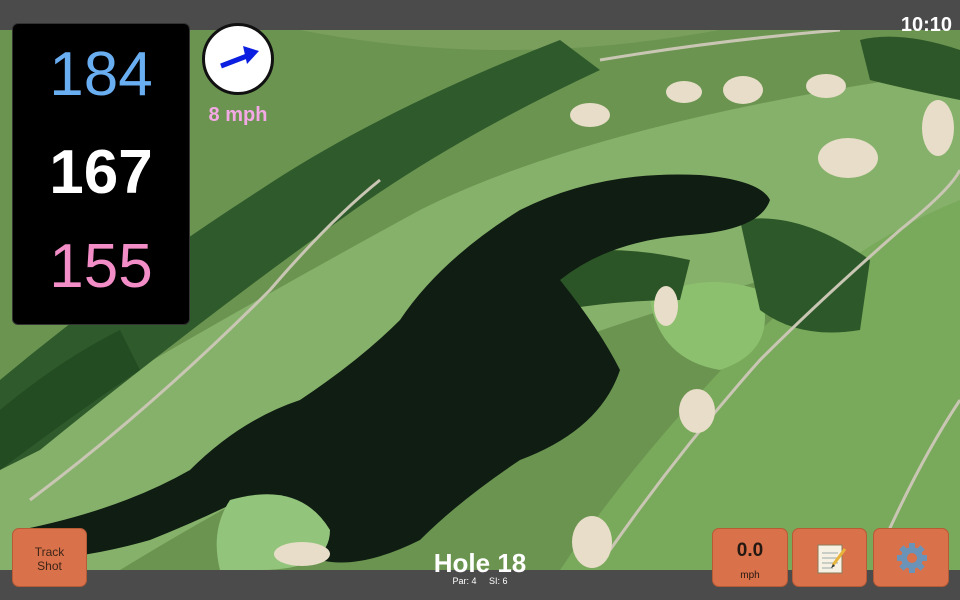  What do you see at coordinates (480, 563) in the screenshot?
I see `hole-title: Hole 18` at bounding box center [480, 563].